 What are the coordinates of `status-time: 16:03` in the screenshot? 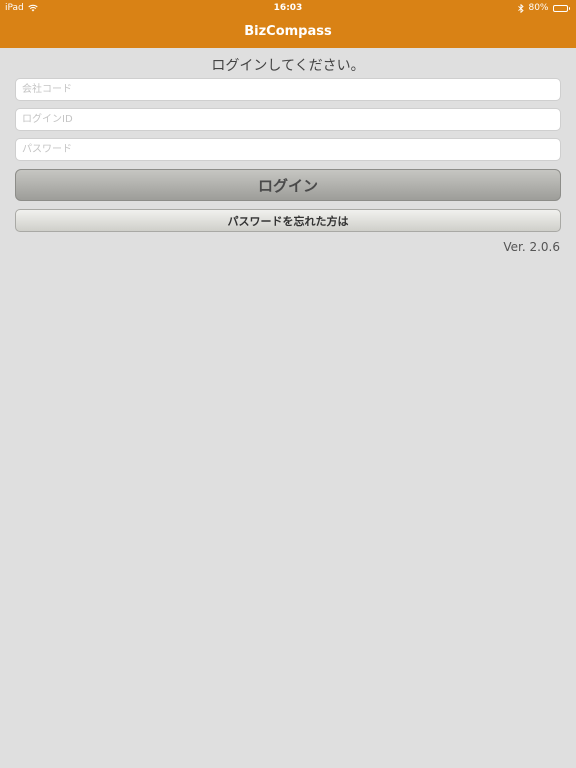 It's located at (288, 8).